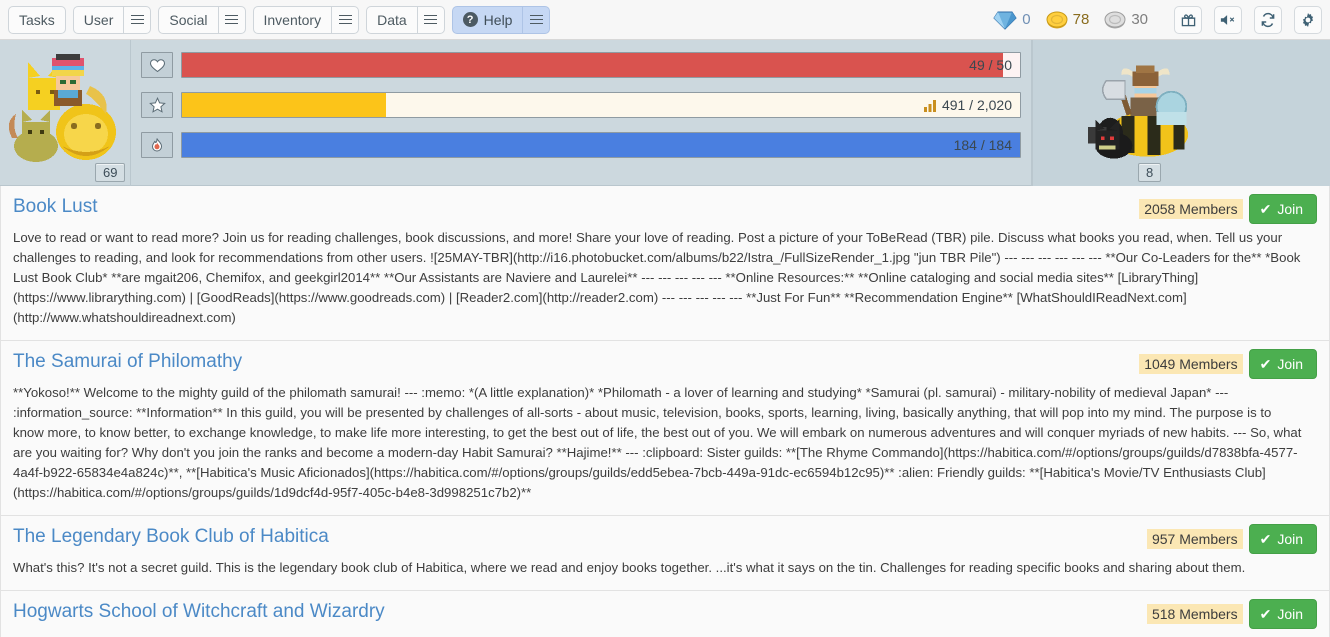  Describe the element at coordinates (110, 172) in the screenshot. I see `player-level-badge: 69` at that location.